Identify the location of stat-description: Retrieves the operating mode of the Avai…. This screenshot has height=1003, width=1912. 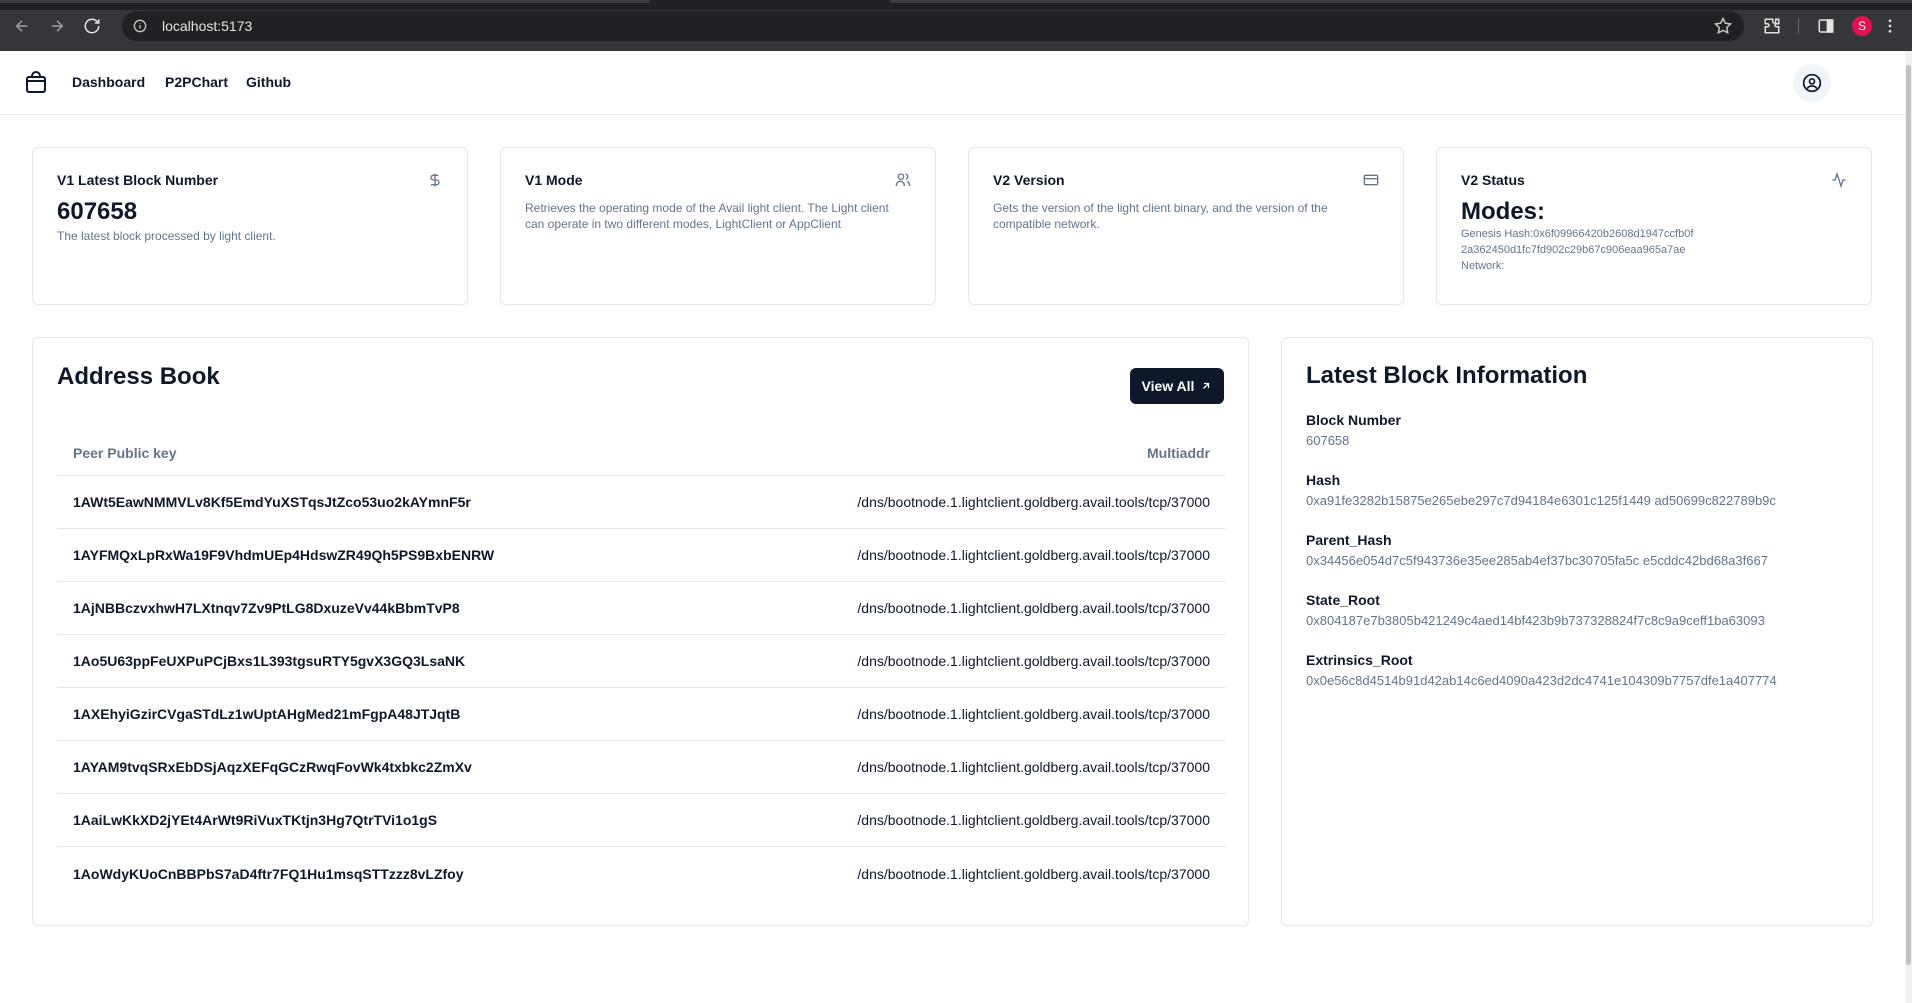
(707, 216).